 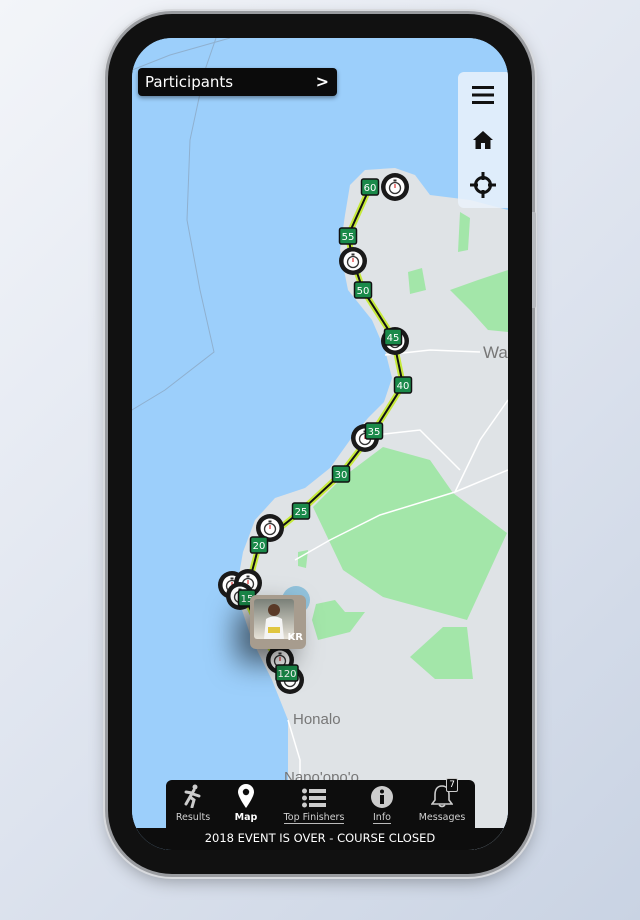 What do you see at coordinates (382, 818) in the screenshot?
I see `tab-label: Info` at bounding box center [382, 818].